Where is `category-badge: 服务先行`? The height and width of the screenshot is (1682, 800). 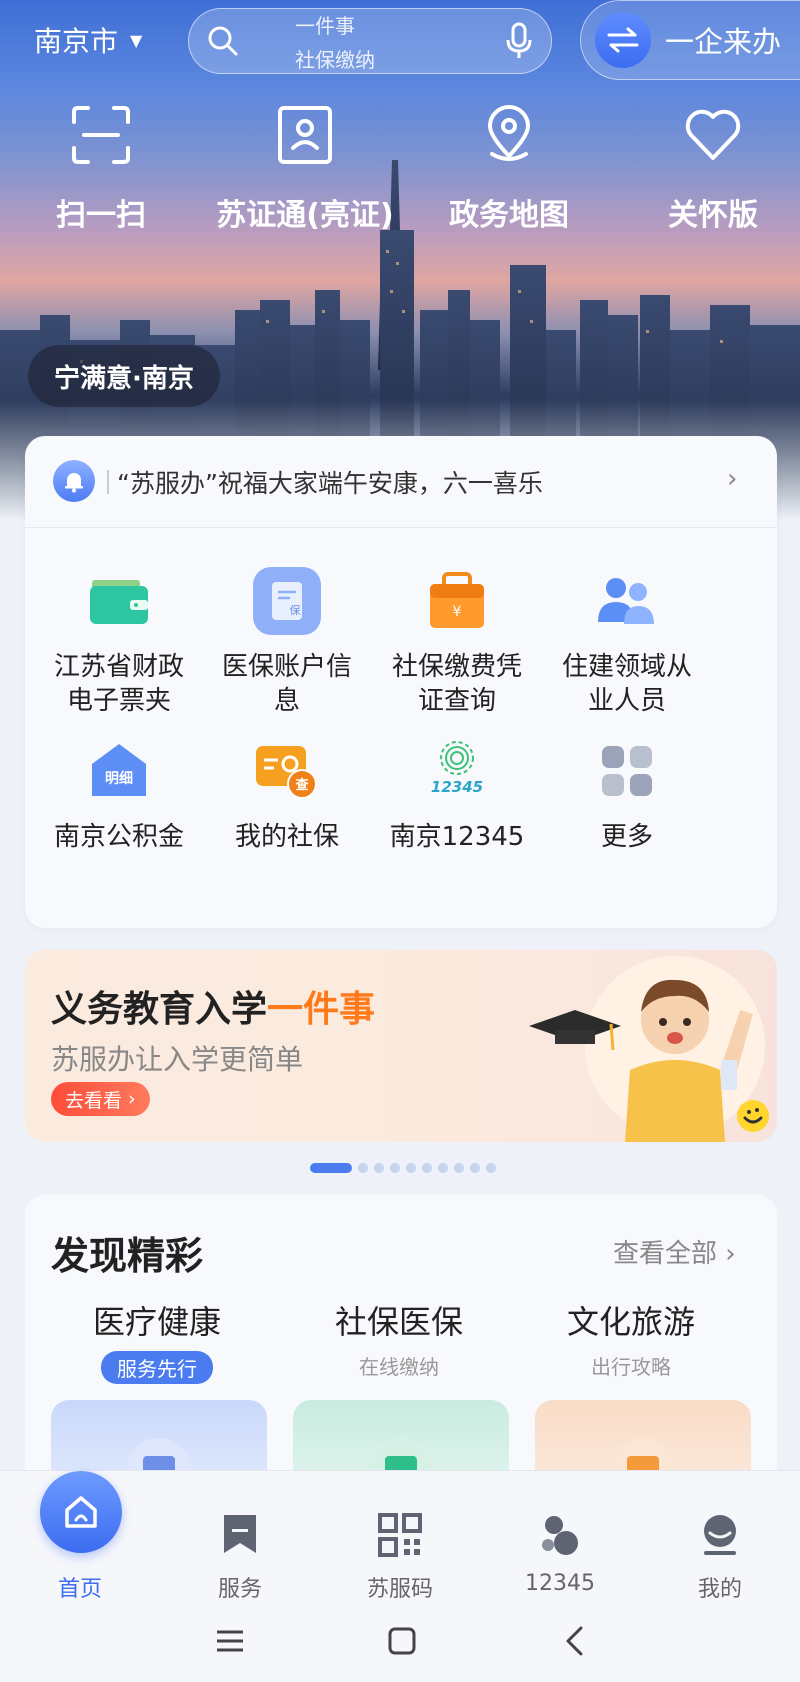
category-badge: 服务先行 is located at coordinates (157, 1367).